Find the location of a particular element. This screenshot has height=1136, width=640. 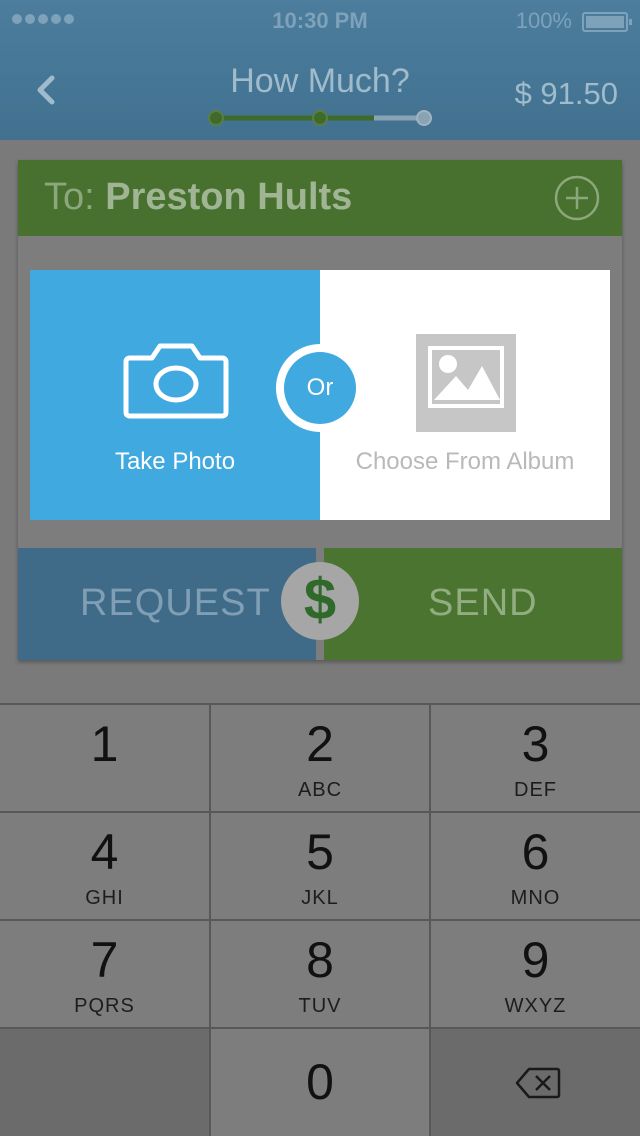

request-button: REQUEST is located at coordinates (167, 604).